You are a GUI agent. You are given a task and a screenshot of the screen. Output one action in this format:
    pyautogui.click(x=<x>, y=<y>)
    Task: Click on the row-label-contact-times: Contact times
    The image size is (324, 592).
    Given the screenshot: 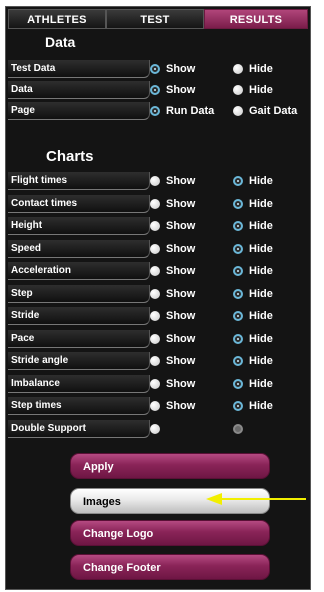 What is the action you would take?
    pyautogui.click(x=79, y=203)
    